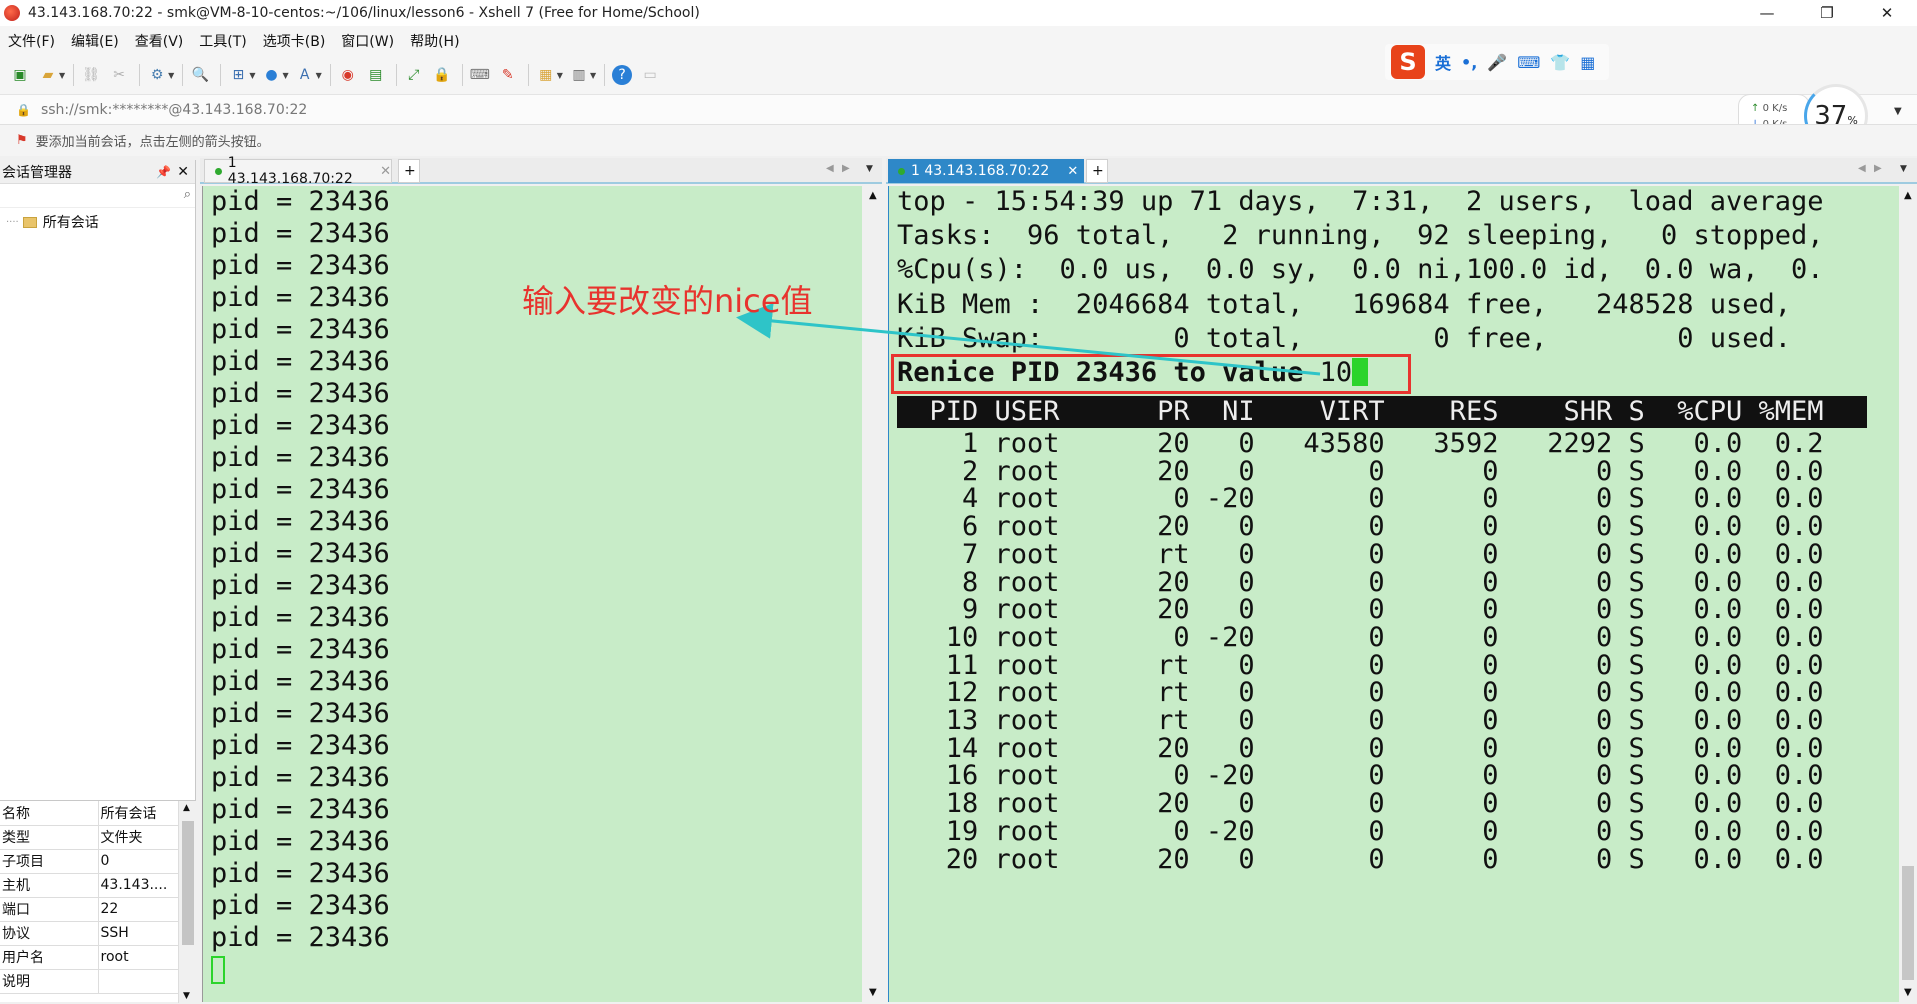  What do you see at coordinates (1469, 62) in the screenshot?
I see `punctuation-icon: •,` at bounding box center [1469, 62].